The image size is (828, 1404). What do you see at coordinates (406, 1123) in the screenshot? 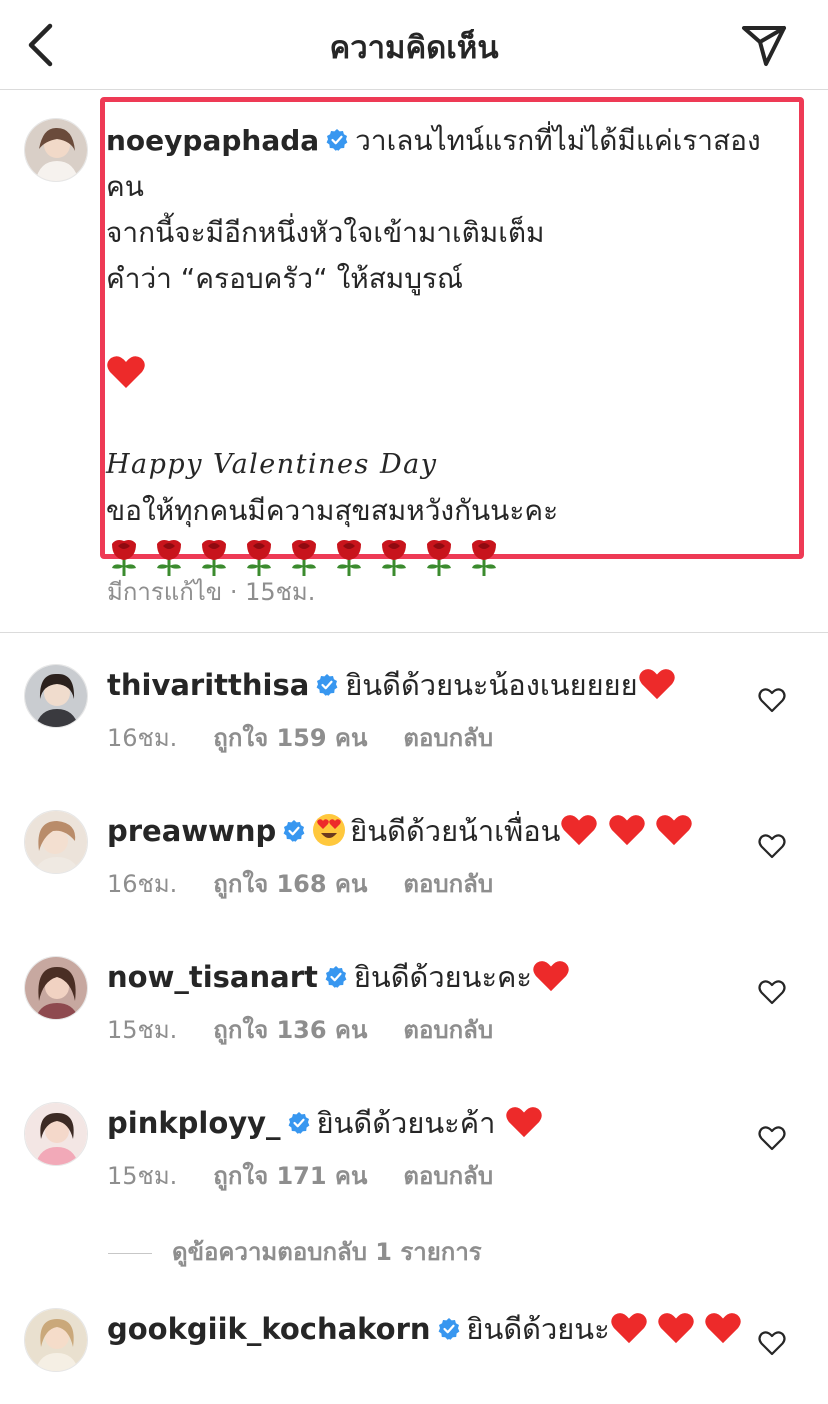
I see `comment-body: ยินดีด้วยนะค้า` at bounding box center [406, 1123].